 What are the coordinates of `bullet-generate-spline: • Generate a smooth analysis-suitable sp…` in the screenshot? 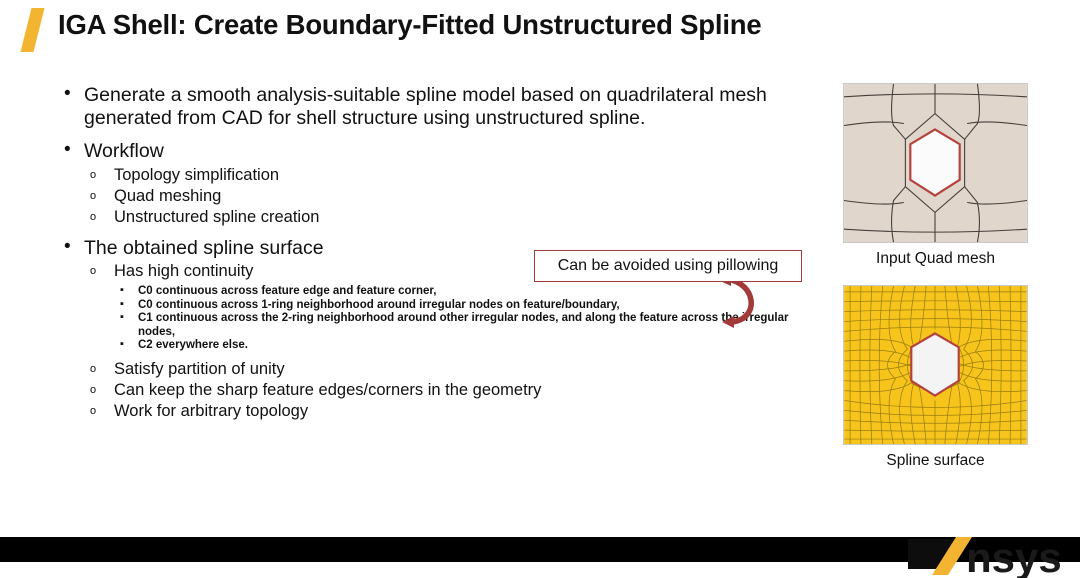 It's located at (434, 106).